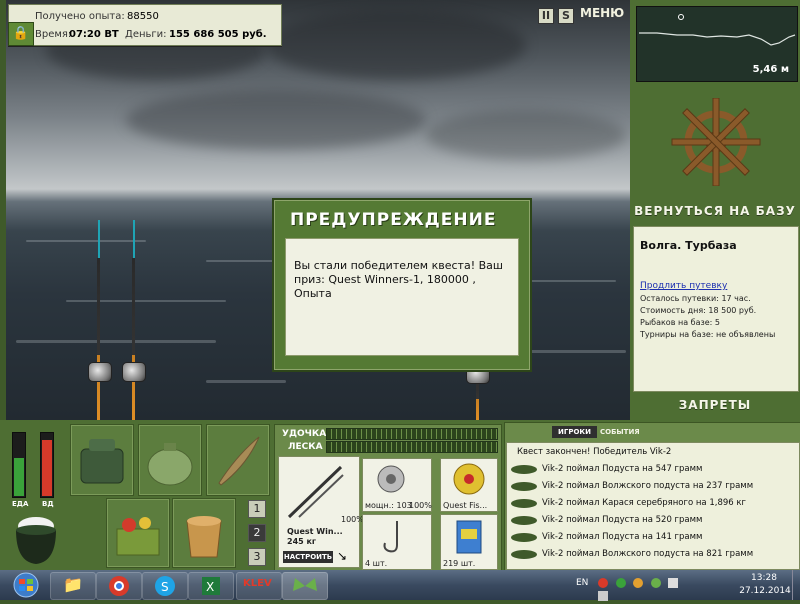 Image resolution: width=800 pixels, height=604 pixels. I want to click on game-taskbar-button, so click(305, 586).